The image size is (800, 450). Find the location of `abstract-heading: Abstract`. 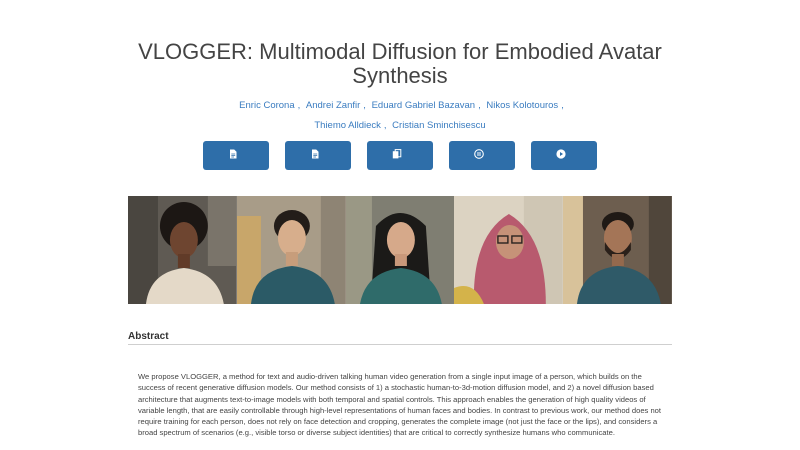

abstract-heading: Abstract is located at coordinates (148, 336).